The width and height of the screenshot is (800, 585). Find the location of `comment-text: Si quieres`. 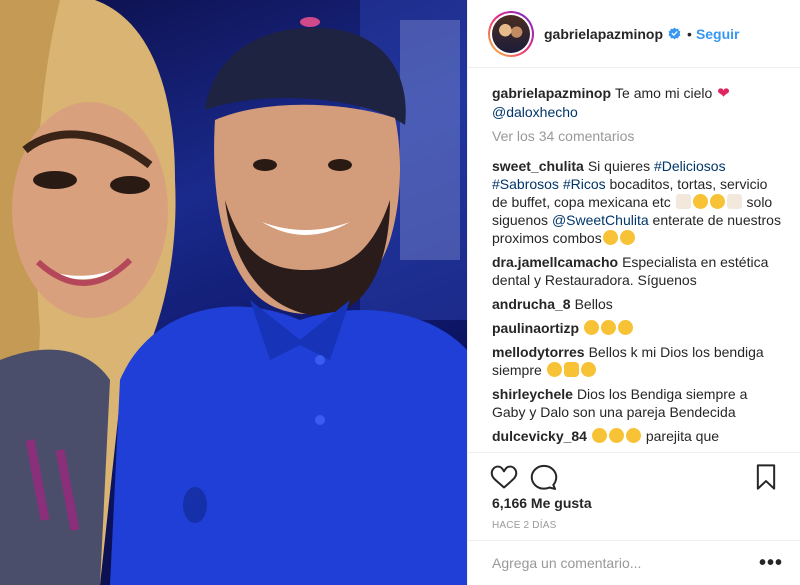

comment-text: Si quieres is located at coordinates (620, 166).